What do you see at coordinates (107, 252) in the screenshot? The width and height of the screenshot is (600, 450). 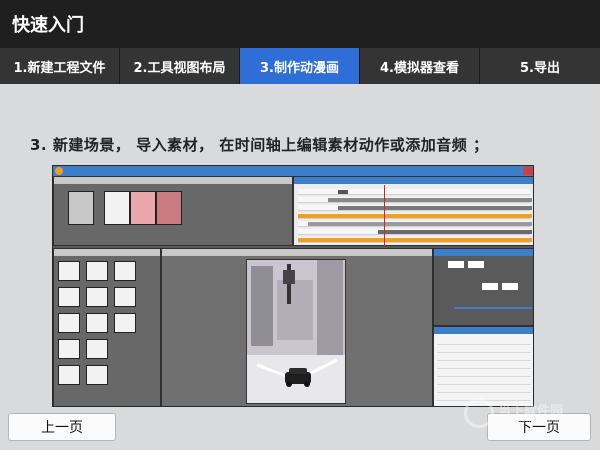 I see `assets-panel-header` at bounding box center [107, 252].